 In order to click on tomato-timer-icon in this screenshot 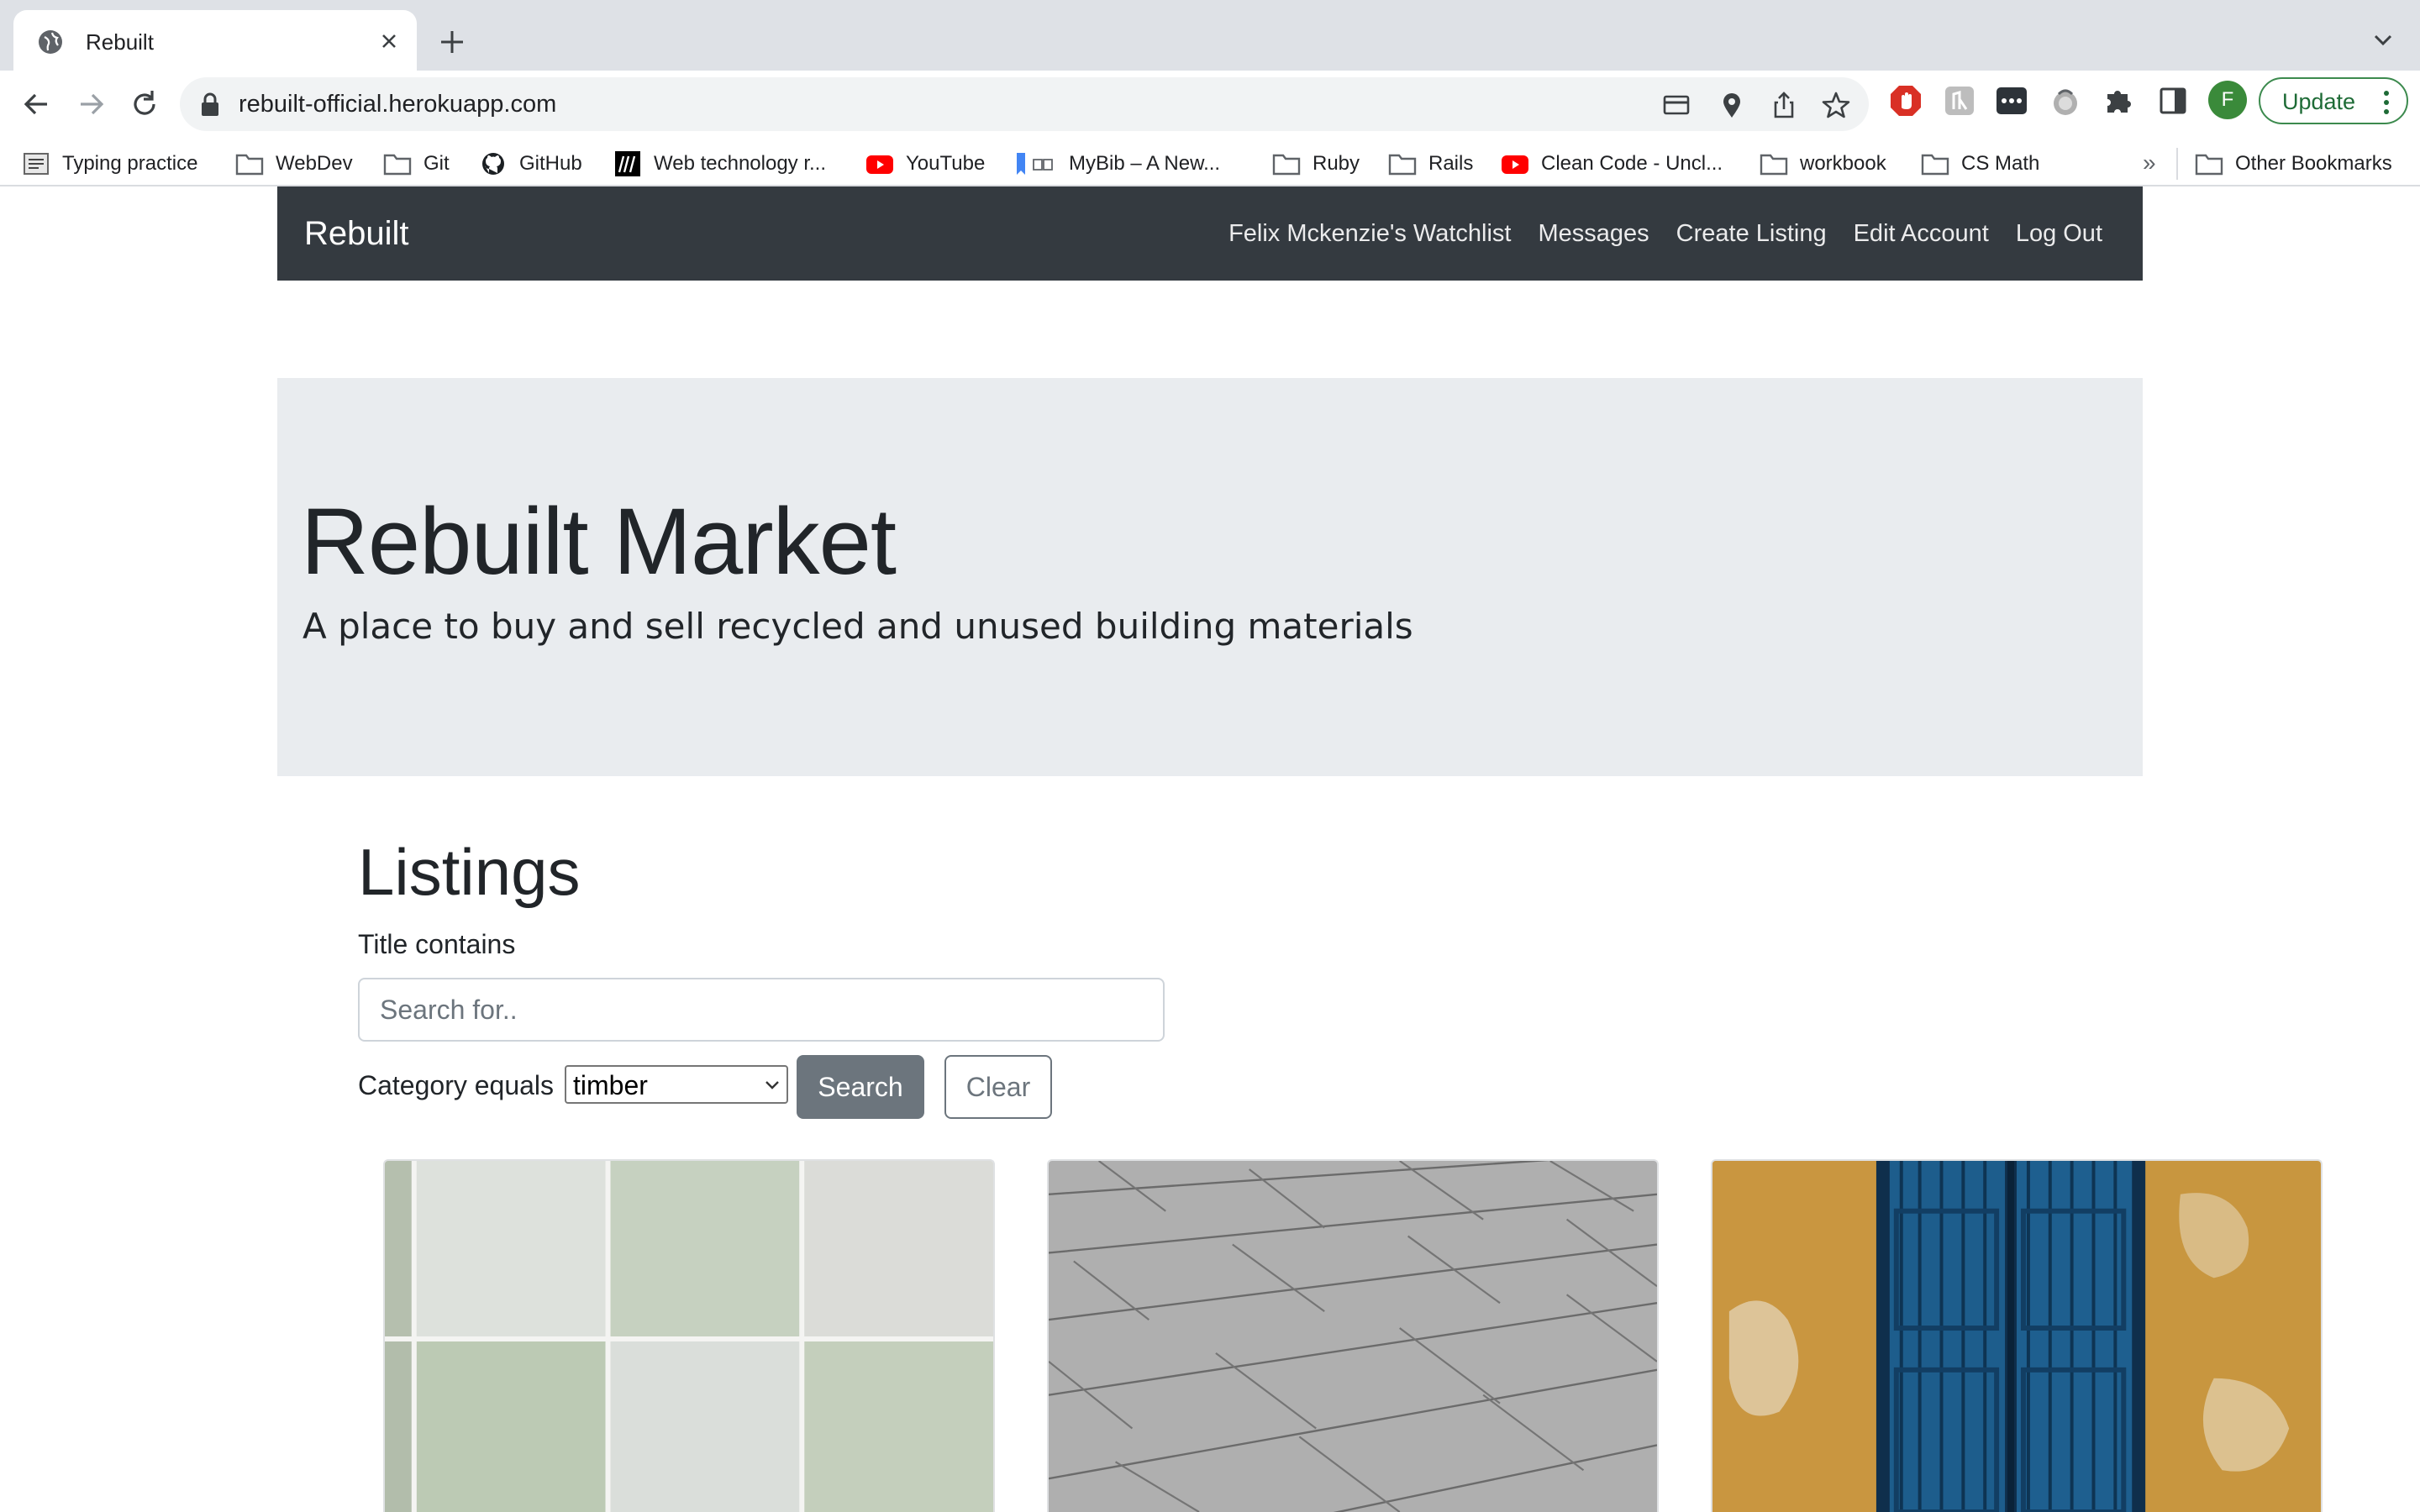, I will do `click(2065, 100)`.